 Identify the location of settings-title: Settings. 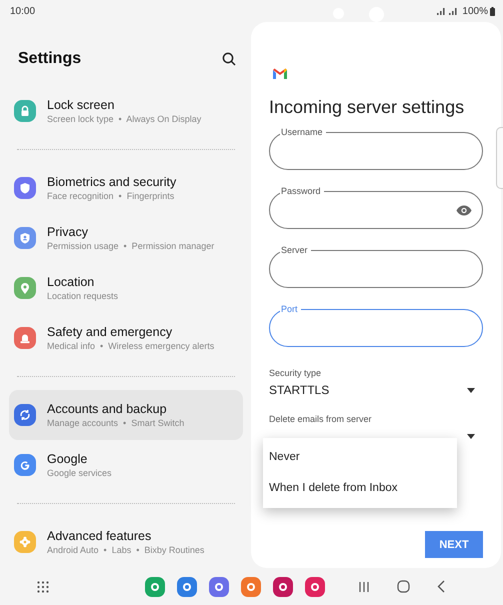
(50, 59).